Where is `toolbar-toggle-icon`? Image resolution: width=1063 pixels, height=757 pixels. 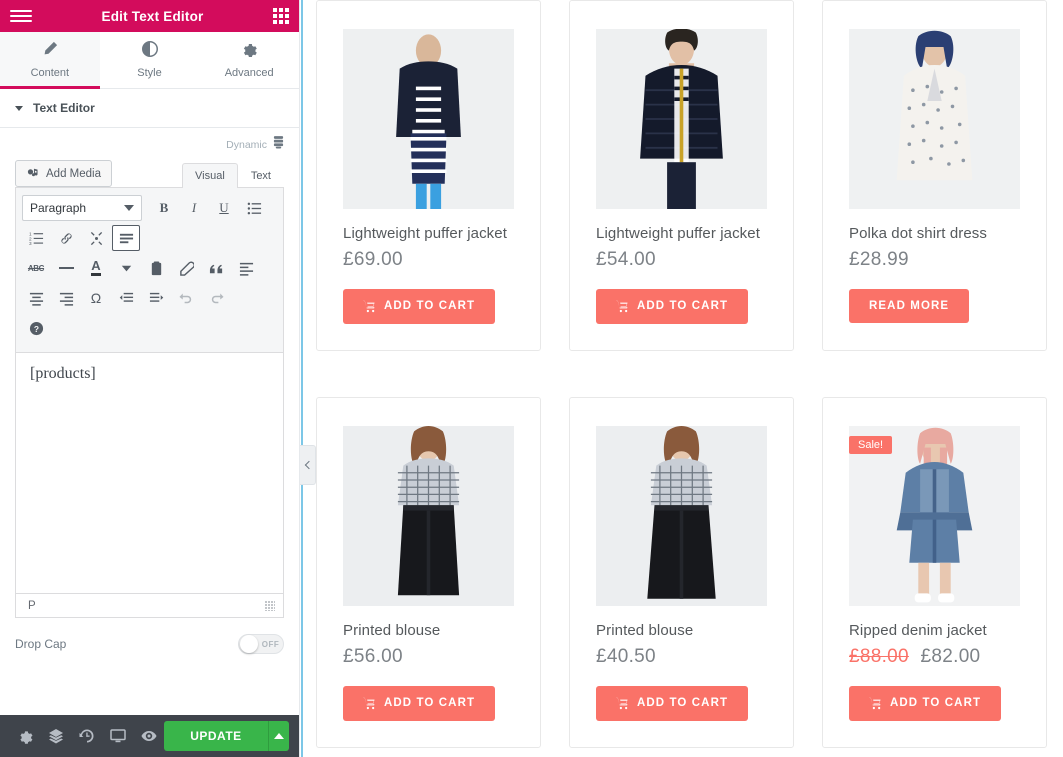 toolbar-toggle-icon is located at coordinates (126, 238).